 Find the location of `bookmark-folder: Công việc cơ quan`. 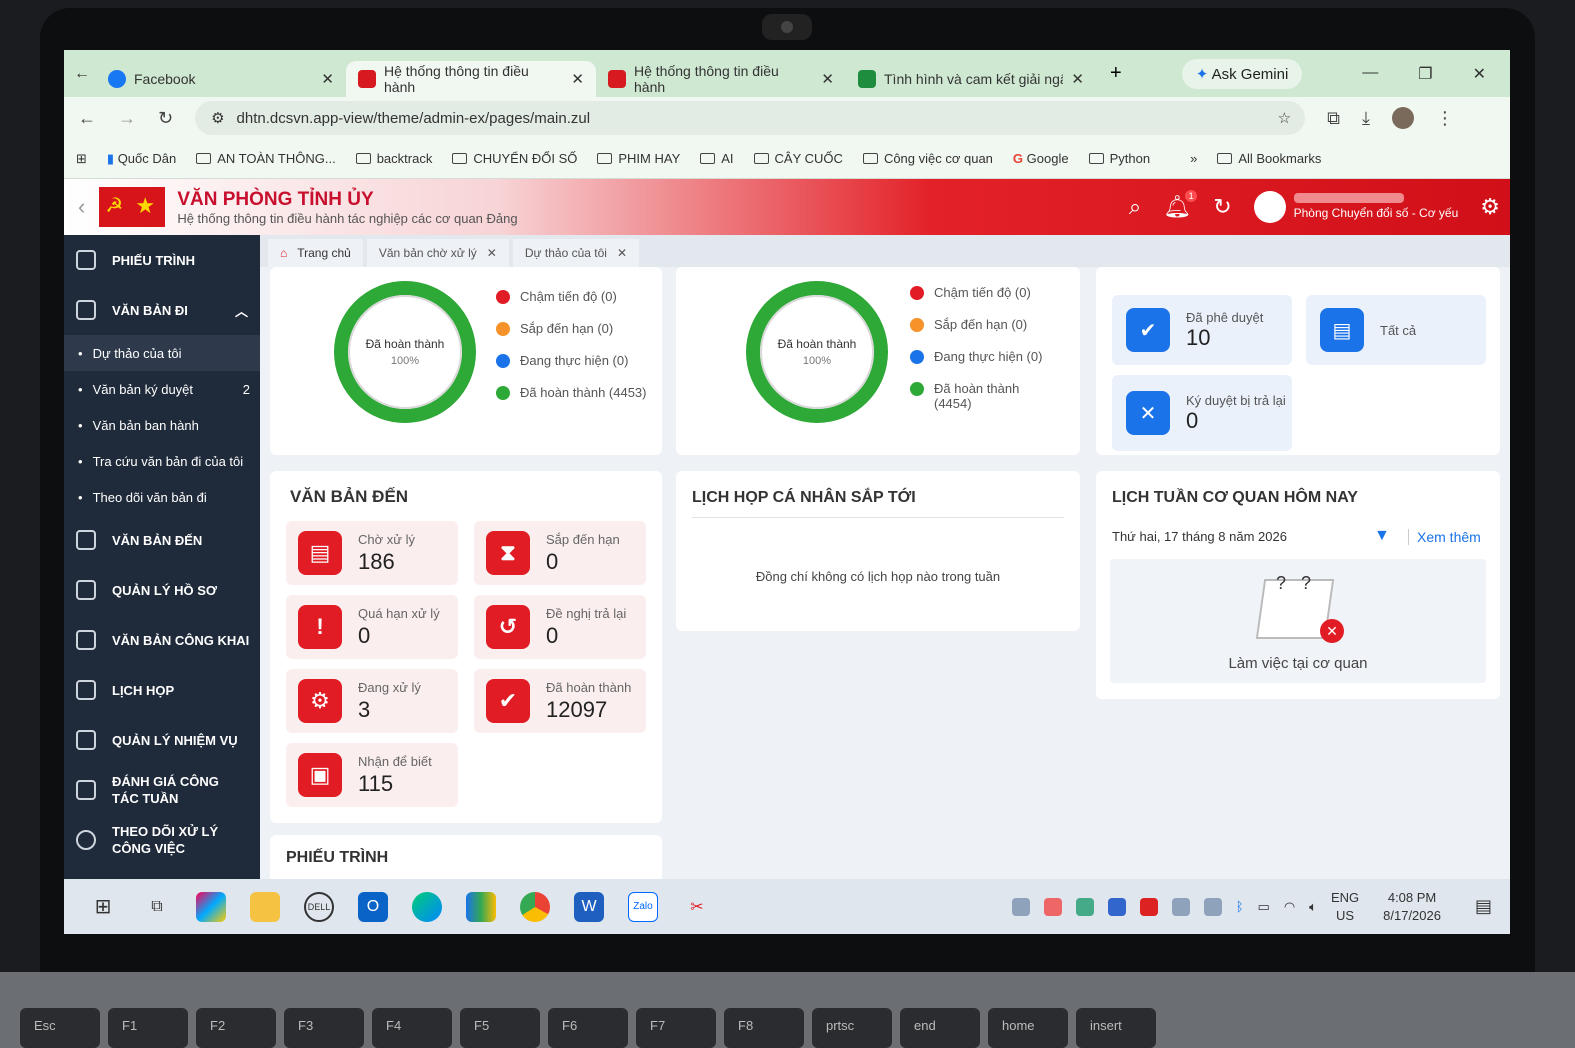

bookmark-folder: Công việc cơ quan is located at coordinates (927, 158).